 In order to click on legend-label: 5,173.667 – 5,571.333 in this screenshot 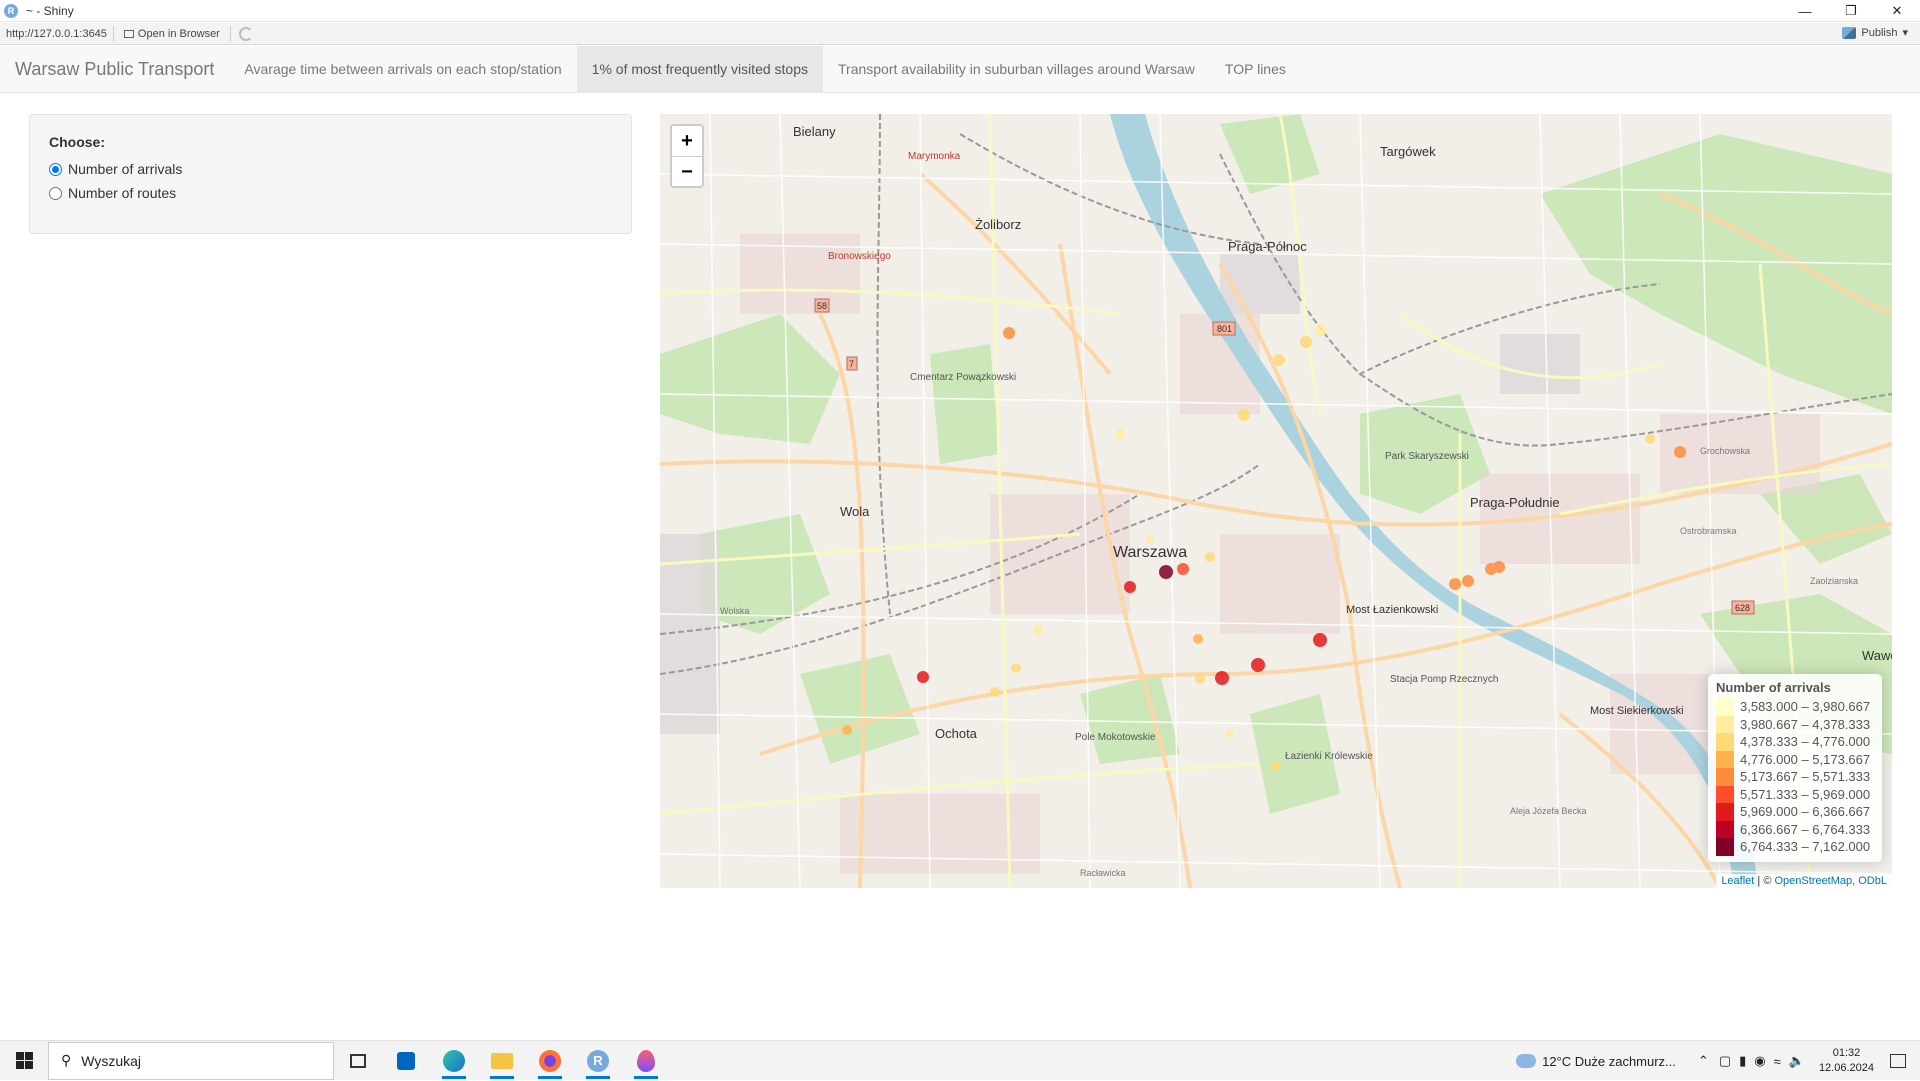, I will do `click(1805, 777)`.